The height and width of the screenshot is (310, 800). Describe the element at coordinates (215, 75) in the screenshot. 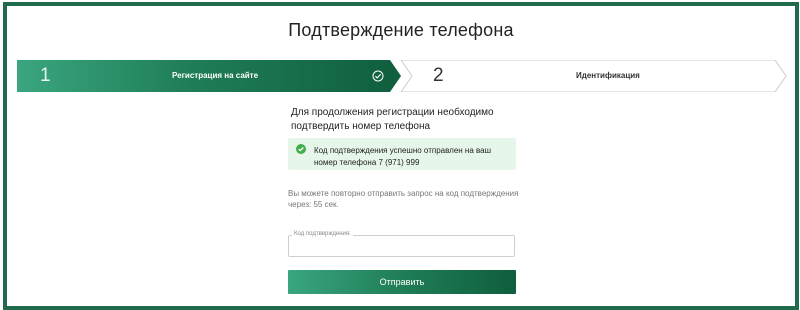

I see `step-label: Регистрация на сайте` at that location.